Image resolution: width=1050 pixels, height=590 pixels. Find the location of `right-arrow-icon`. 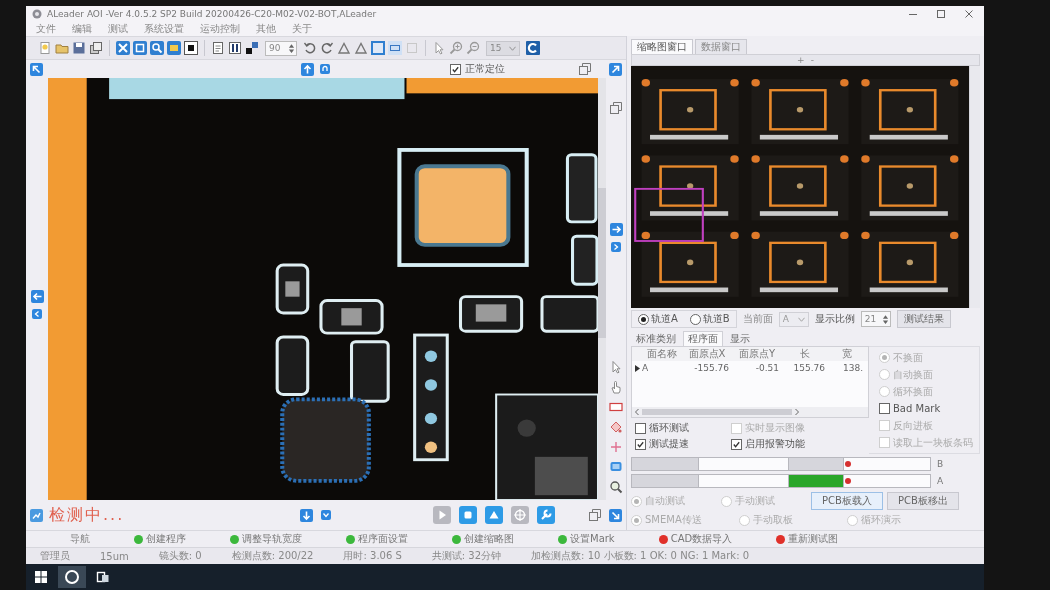

right-arrow-icon is located at coordinates (616, 229).